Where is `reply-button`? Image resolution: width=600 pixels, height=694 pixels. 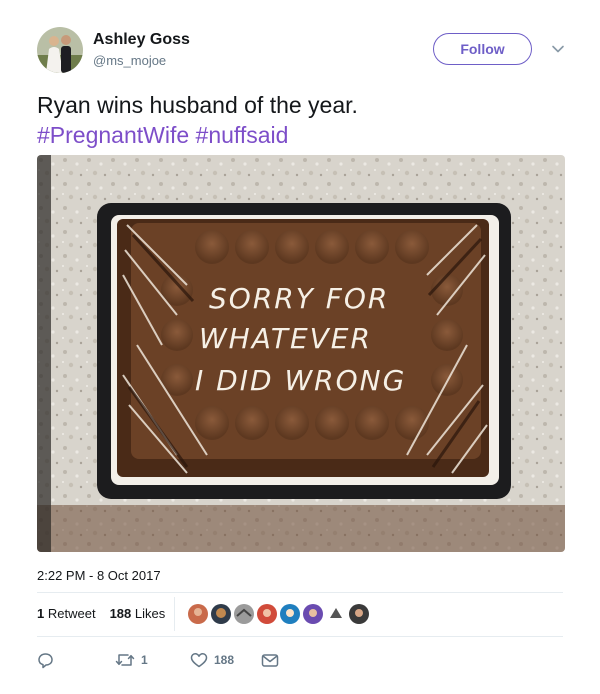
reply-button is located at coordinates (45, 660).